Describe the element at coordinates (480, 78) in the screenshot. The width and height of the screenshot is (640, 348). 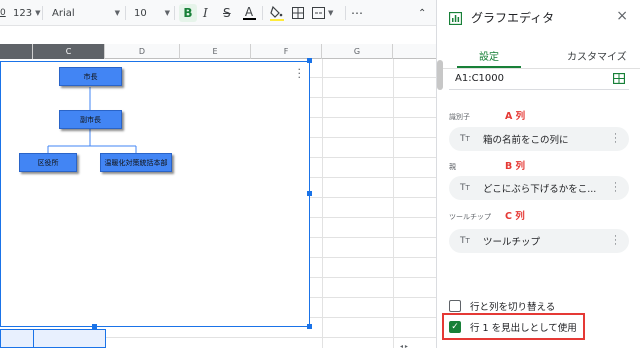
I see `data-range-value: A1:C1000` at that location.